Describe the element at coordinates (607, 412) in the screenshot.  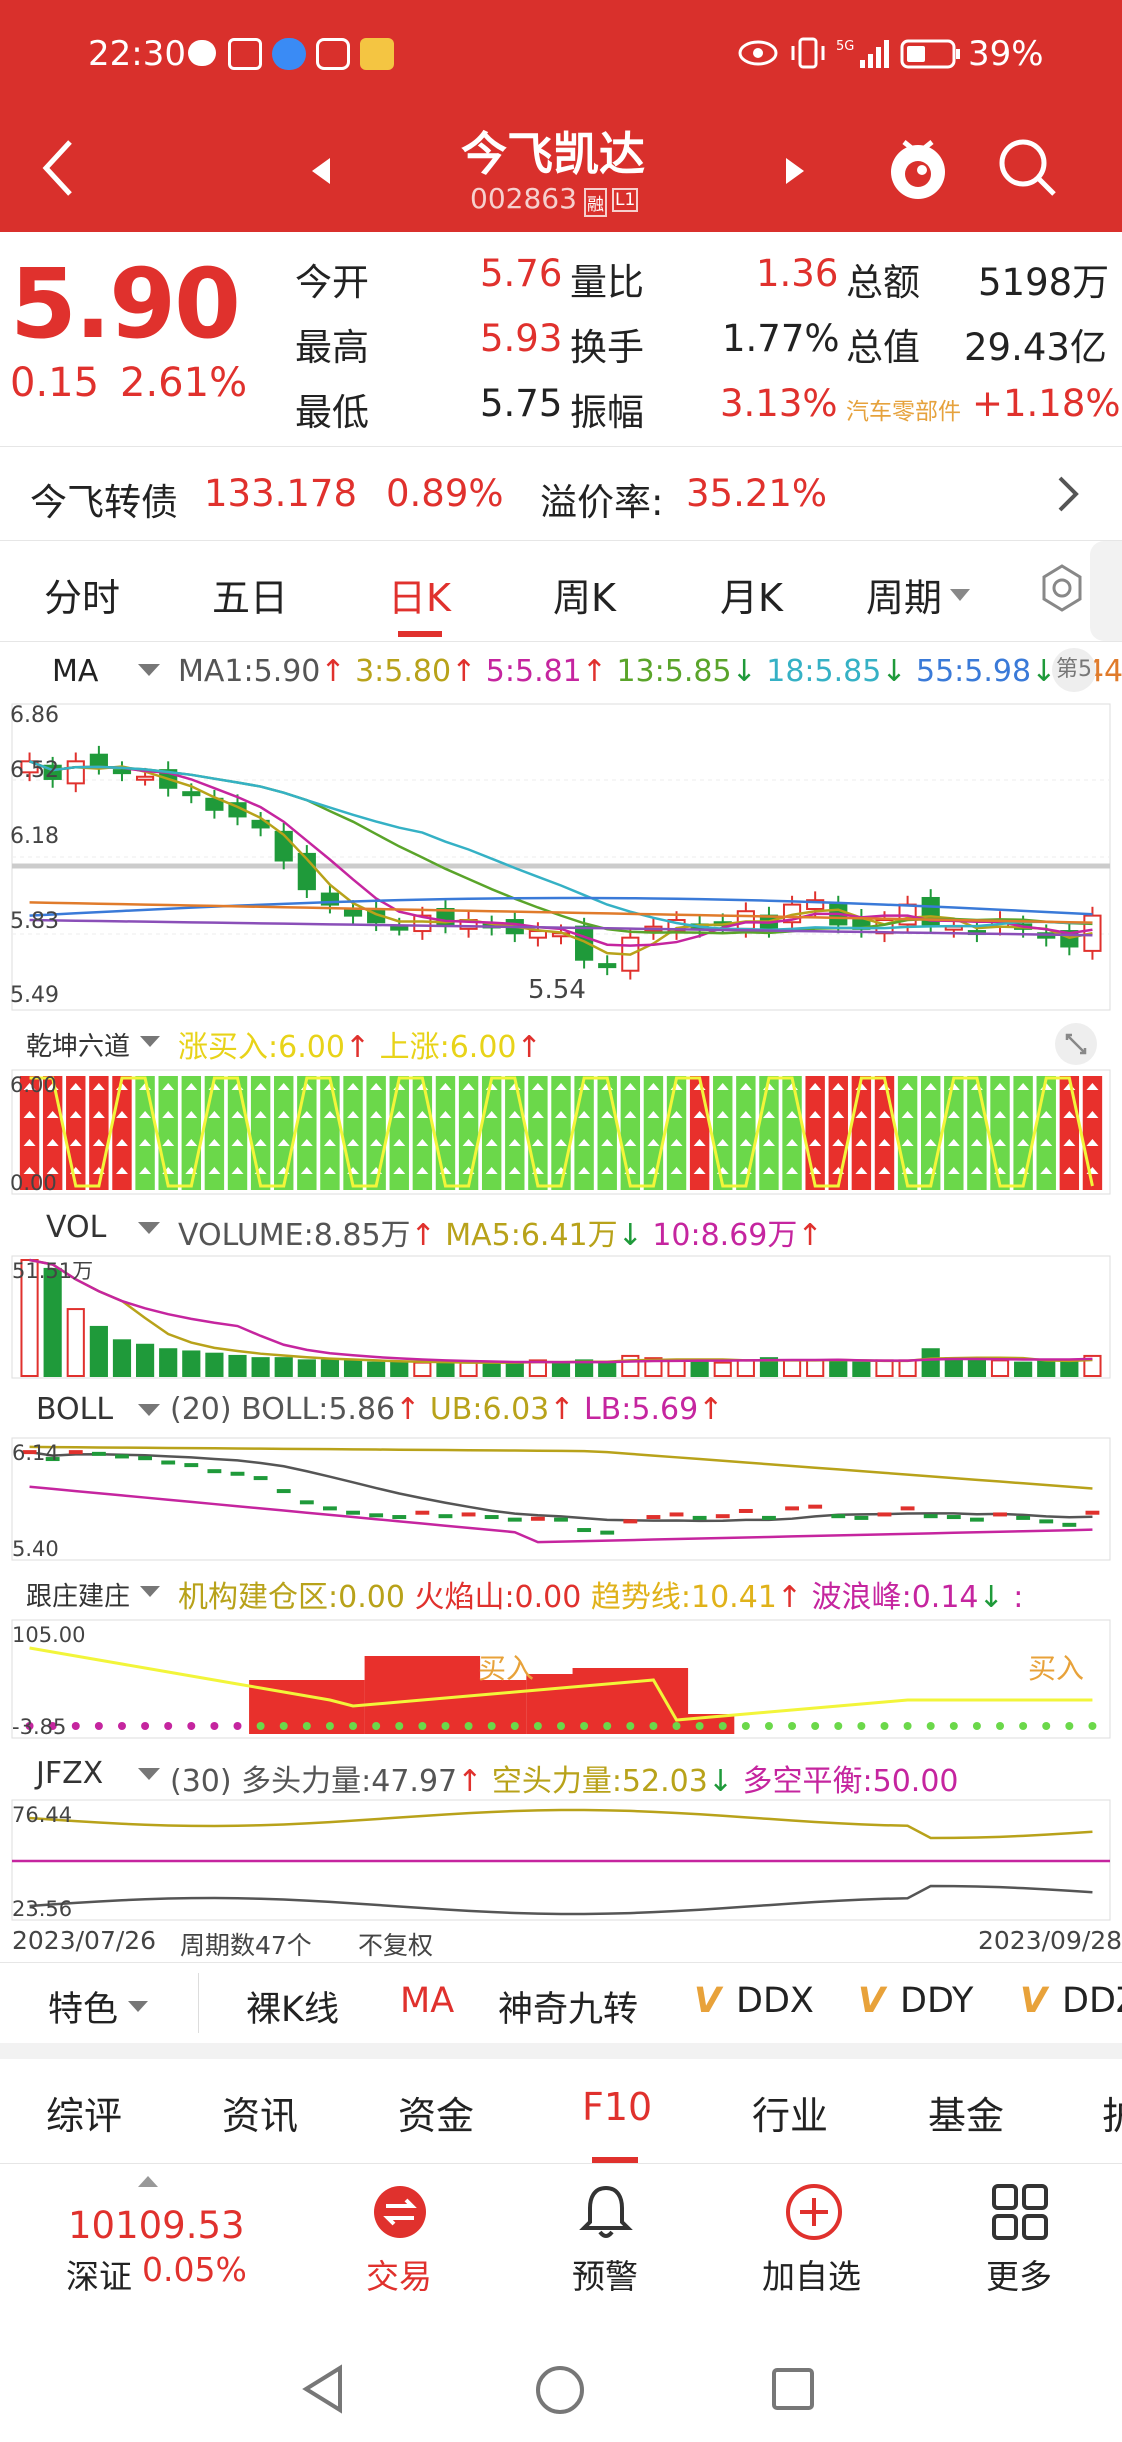
I see `amplitude-label: 振幅` at that location.